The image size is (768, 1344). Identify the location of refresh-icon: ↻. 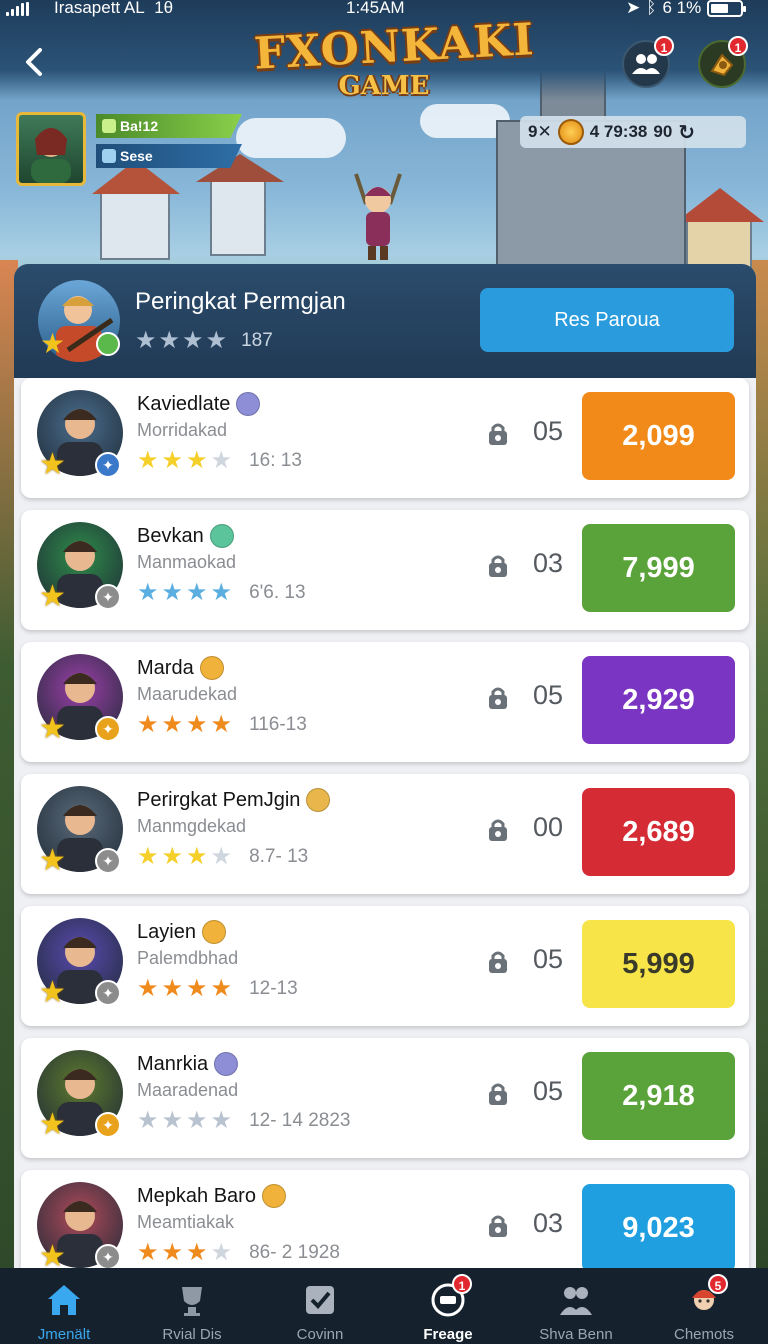
(686, 132).